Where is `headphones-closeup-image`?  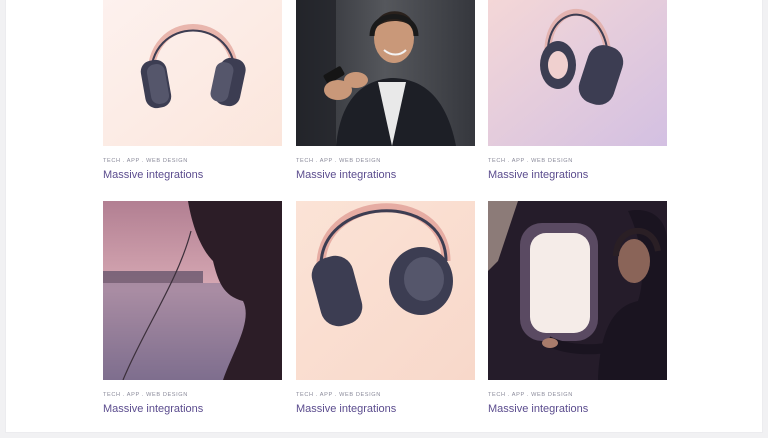
headphones-closeup-image is located at coordinates (385, 290).